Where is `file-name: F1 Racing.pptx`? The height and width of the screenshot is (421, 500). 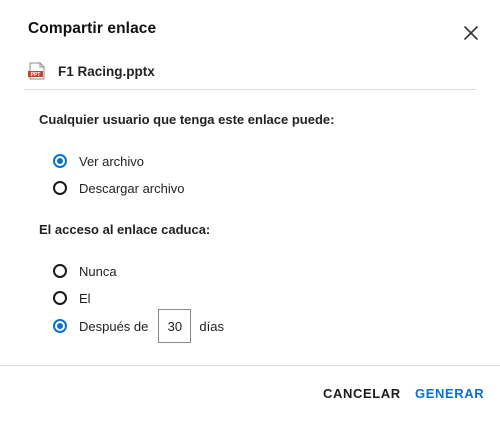
file-name: F1 Racing.pptx is located at coordinates (106, 71).